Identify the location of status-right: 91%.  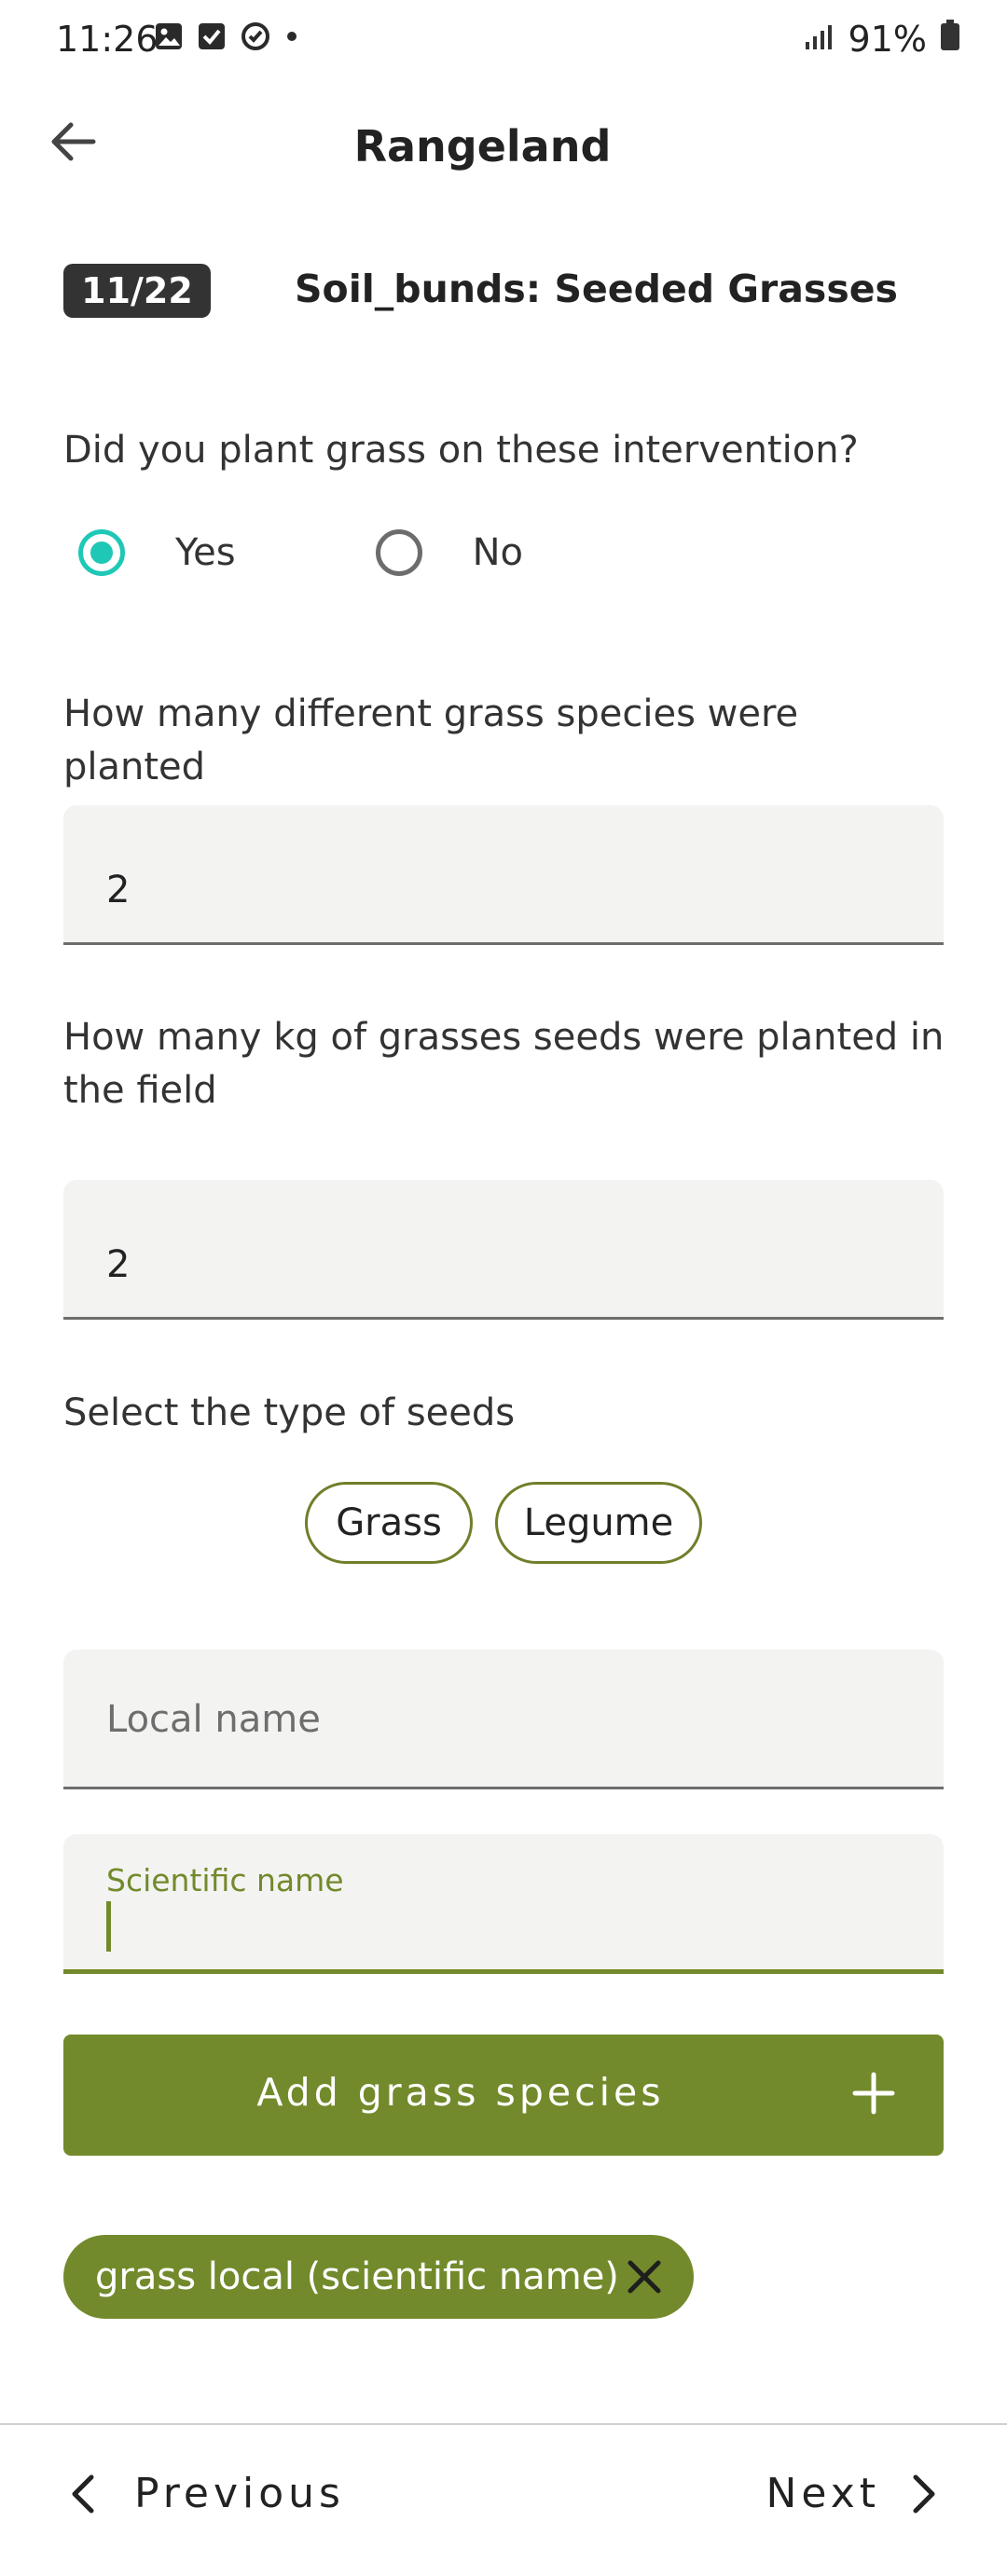
(882, 39).